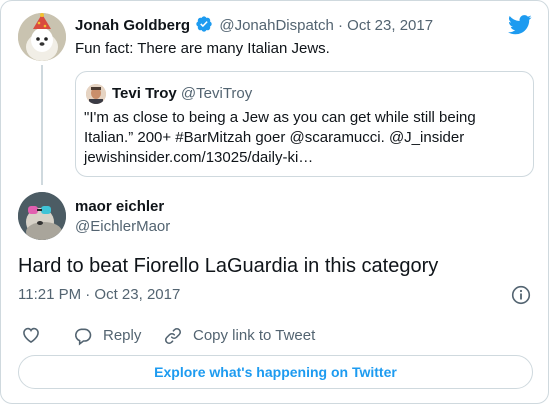 The image size is (550, 404). What do you see at coordinates (520, 27) in the screenshot?
I see `twitter-bird-icon` at bounding box center [520, 27].